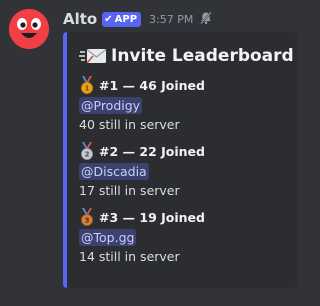 This screenshot has width=320, height=306. What do you see at coordinates (108, 19) in the screenshot?
I see `verified-check-icon: ✔` at bounding box center [108, 19].